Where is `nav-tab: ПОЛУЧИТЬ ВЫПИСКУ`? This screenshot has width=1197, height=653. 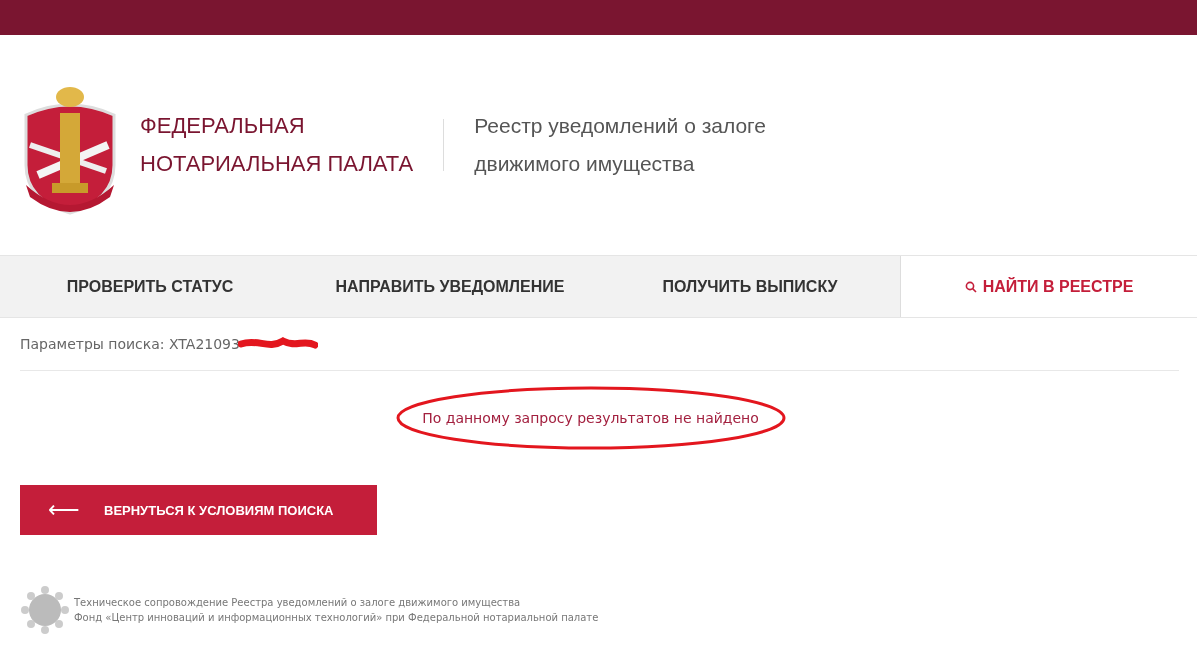 nav-tab: ПОЛУЧИТЬ ВЫПИСКУ is located at coordinates (750, 286).